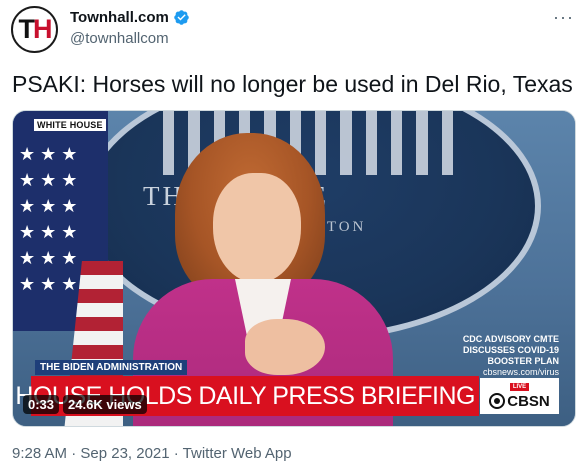 Image resolution: width=586 pixels, height=475 pixels. What do you see at coordinates (119, 38) in the screenshot?
I see `handle: @townhallcom` at bounding box center [119, 38].